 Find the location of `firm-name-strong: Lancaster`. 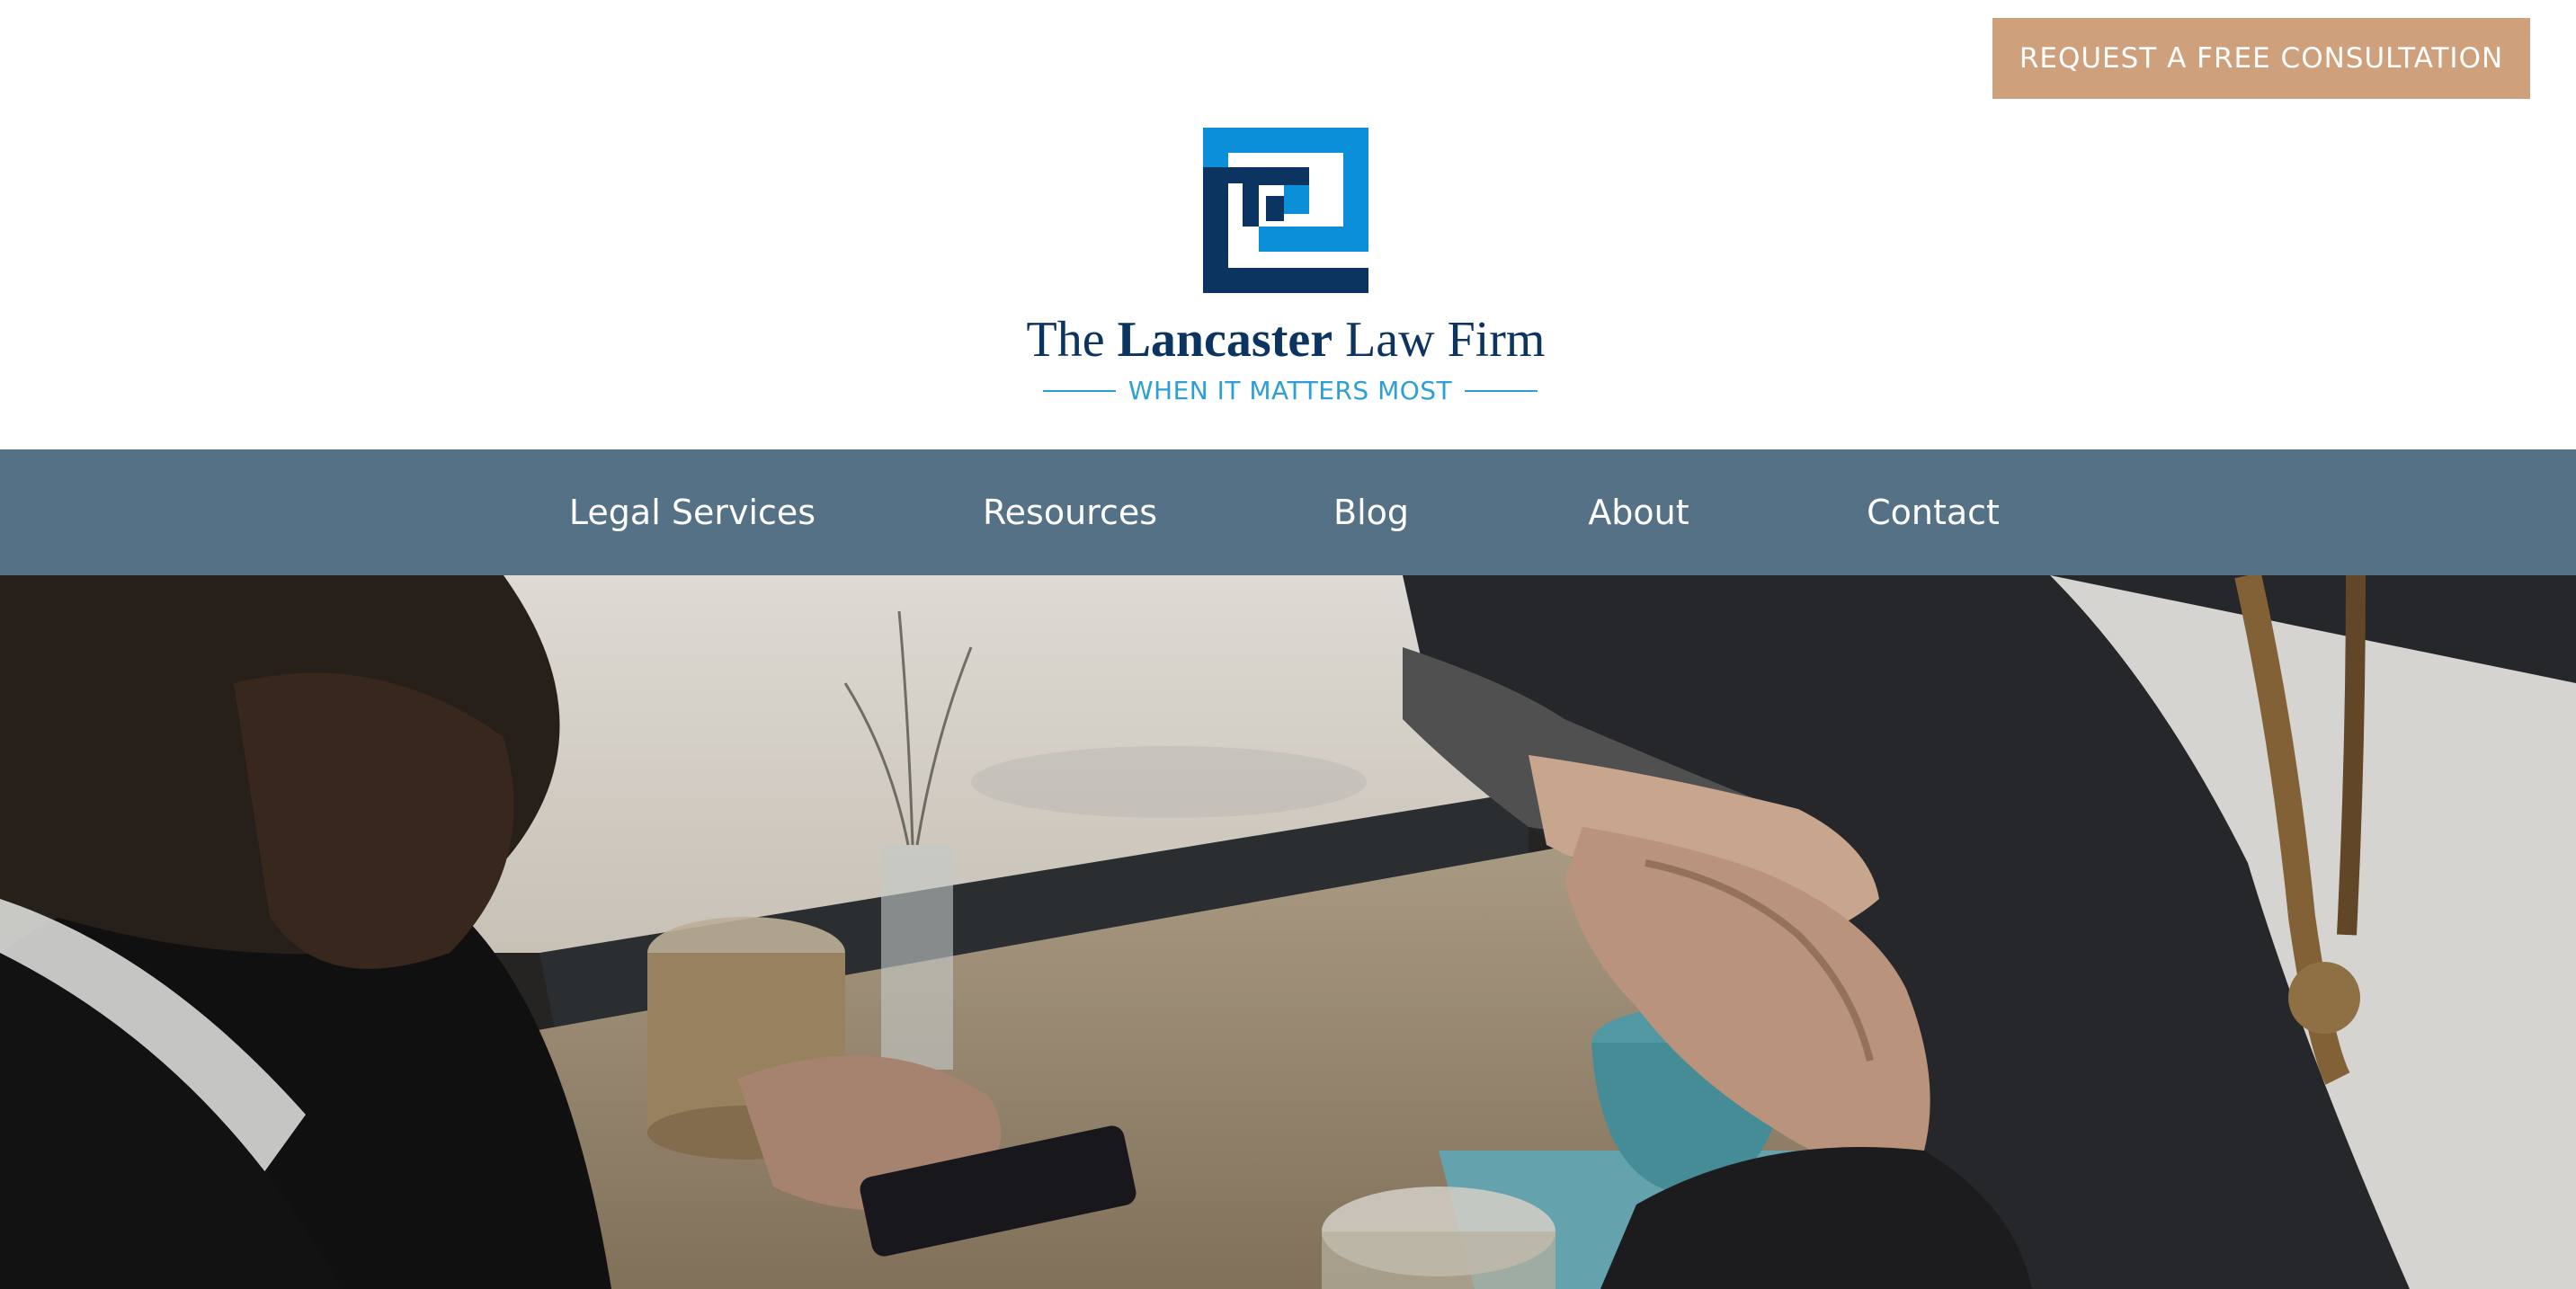

firm-name-strong: Lancaster is located at coordinates (1225, 340).